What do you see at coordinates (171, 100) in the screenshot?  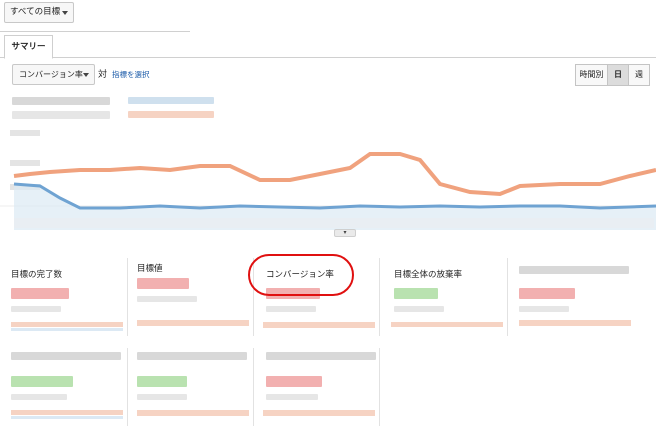 I see `legend-swatch-blue` at bounding box center [171, 100].